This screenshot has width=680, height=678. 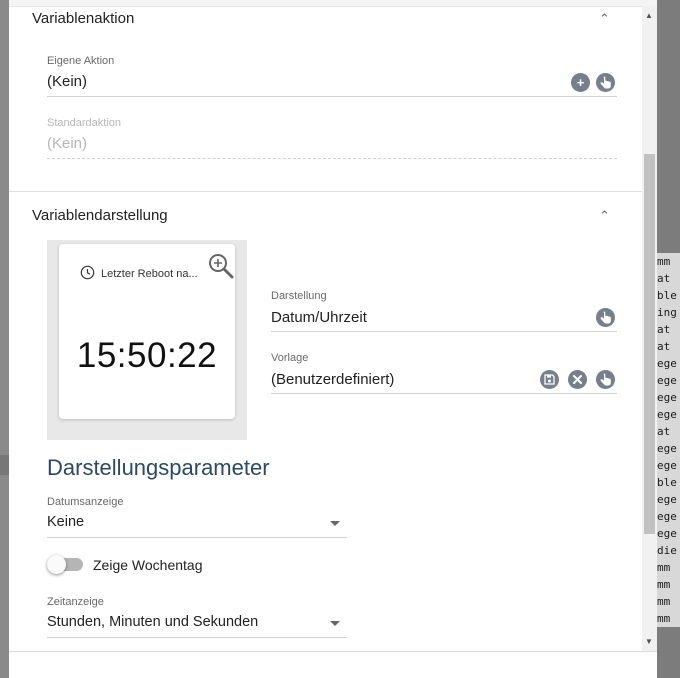 I want to click on default-action-label: Standardaktion, so click(x=84, y=123).